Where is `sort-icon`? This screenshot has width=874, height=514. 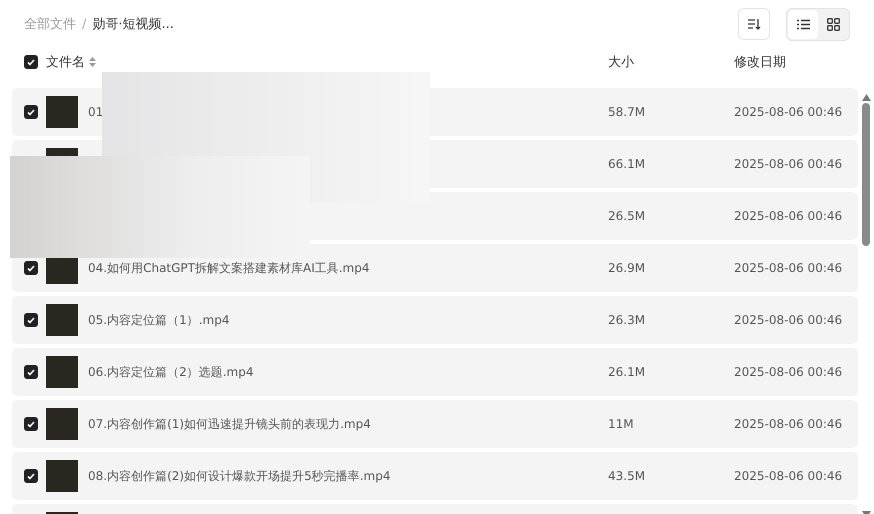
sort-icon is located at coordinates (754, 24).